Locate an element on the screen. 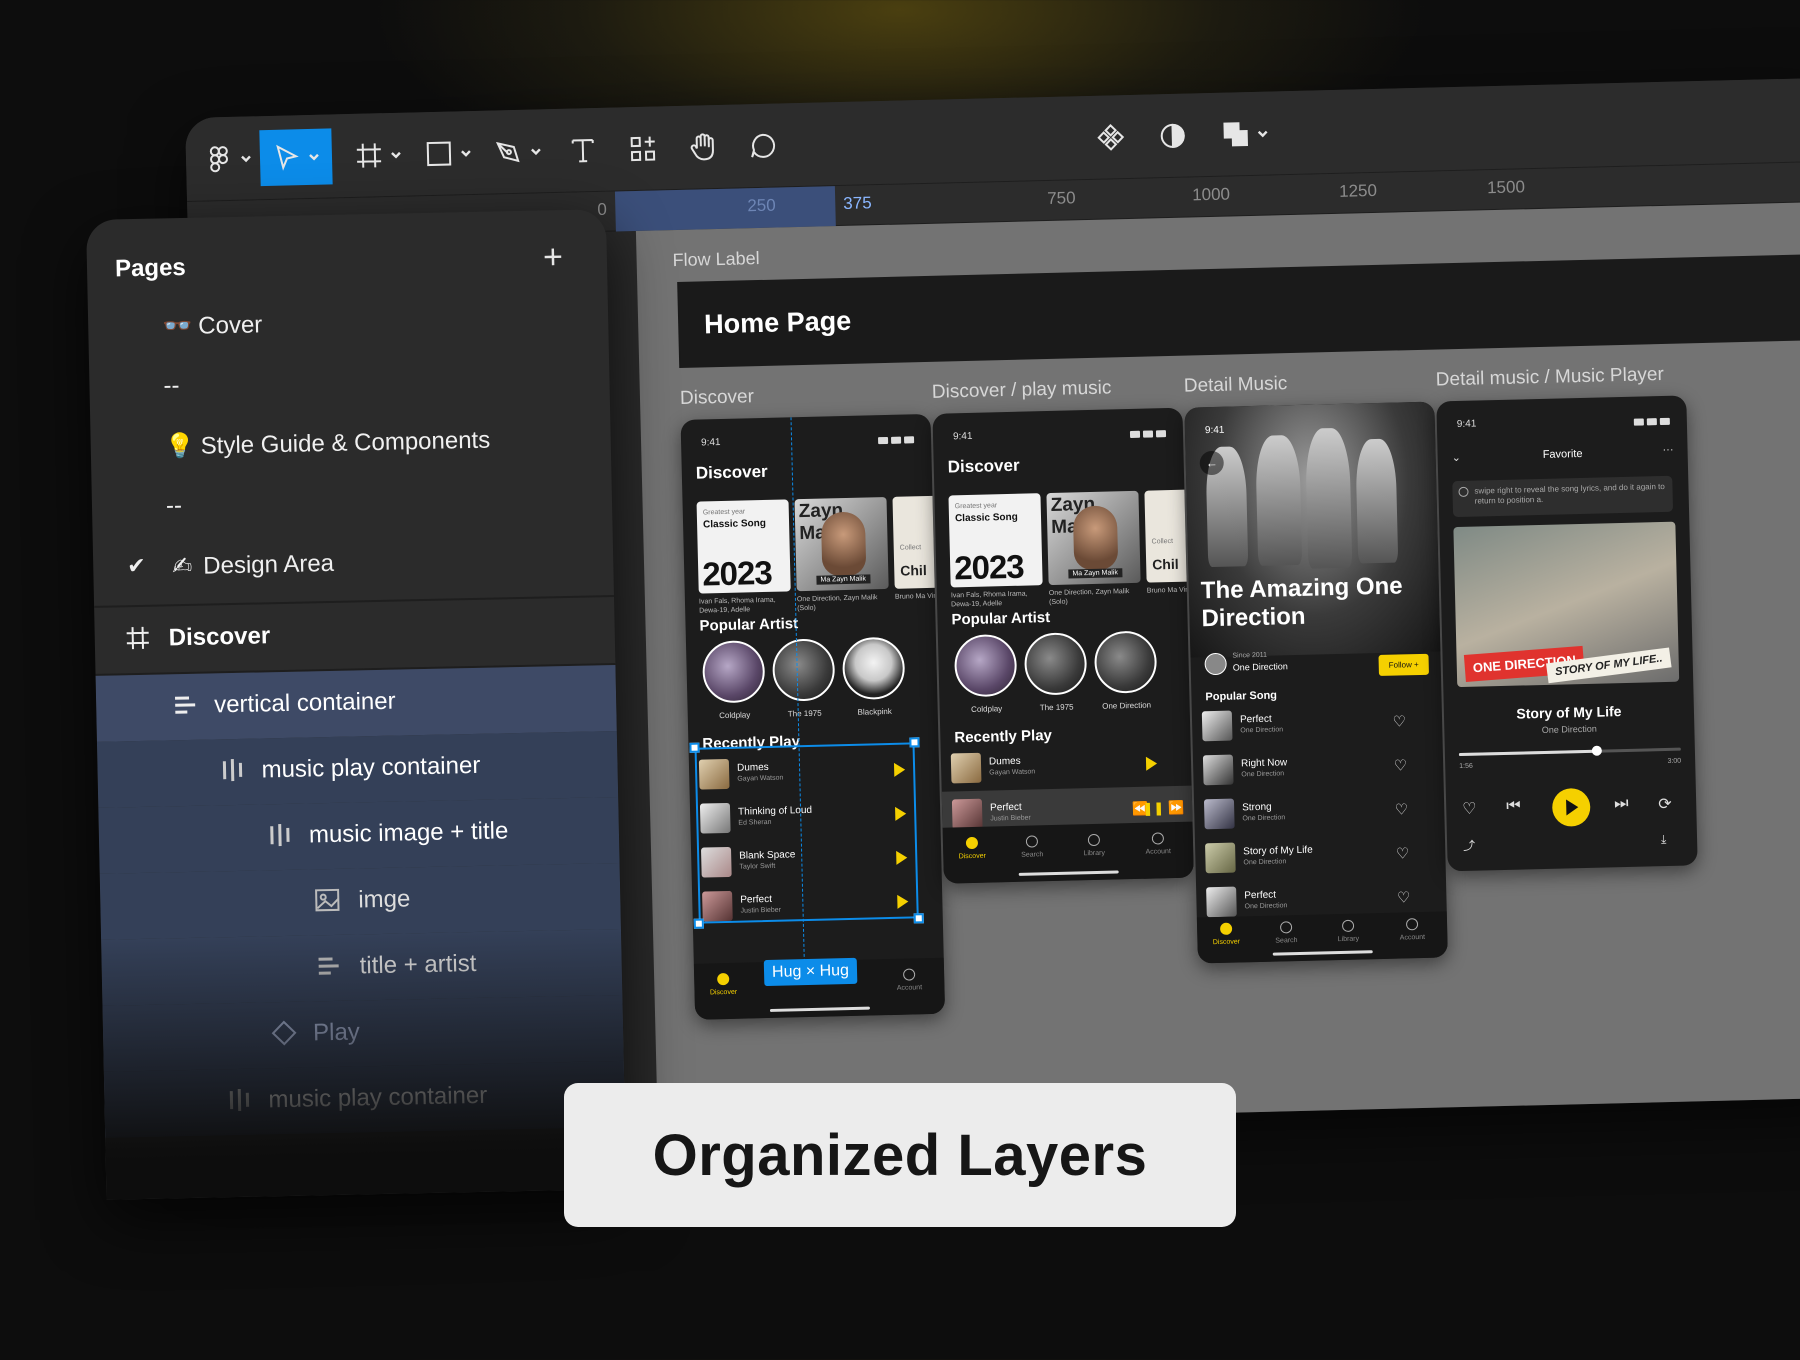  layer-row-vertical-container: vertical container is located at coordinates (356, 703).